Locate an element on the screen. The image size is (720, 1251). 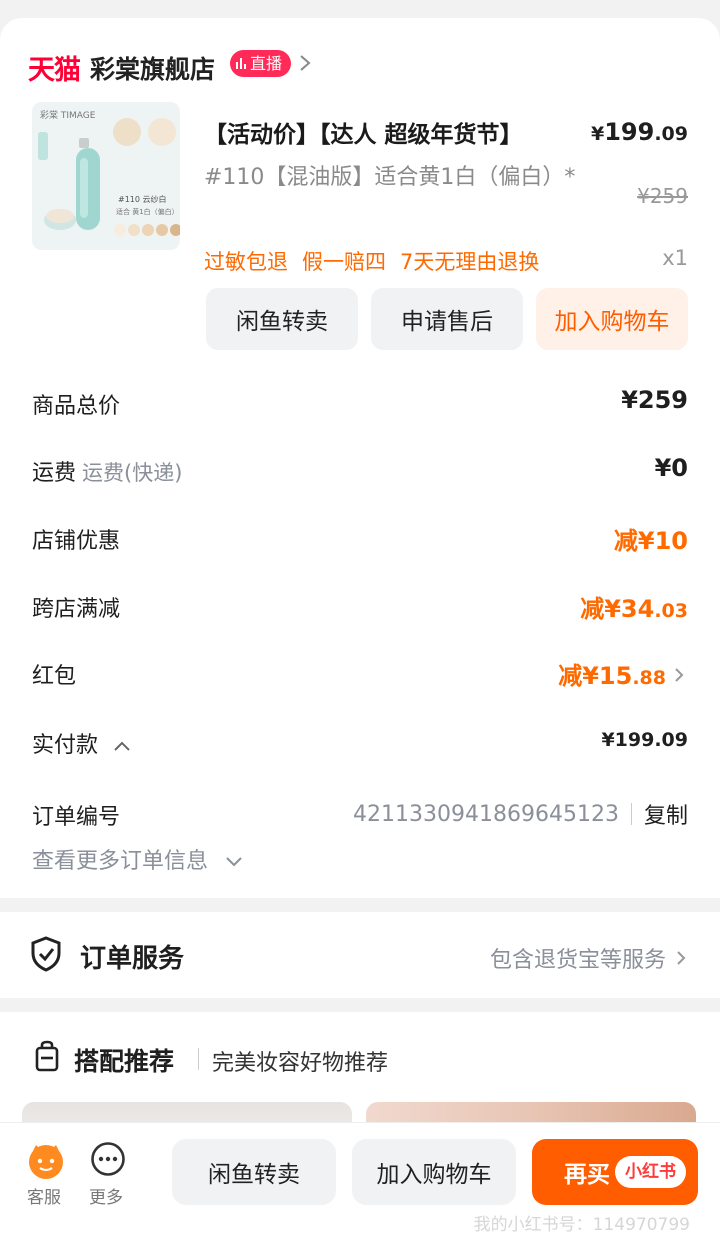
more-label: 更多 is located at coordinates (106, 1195).